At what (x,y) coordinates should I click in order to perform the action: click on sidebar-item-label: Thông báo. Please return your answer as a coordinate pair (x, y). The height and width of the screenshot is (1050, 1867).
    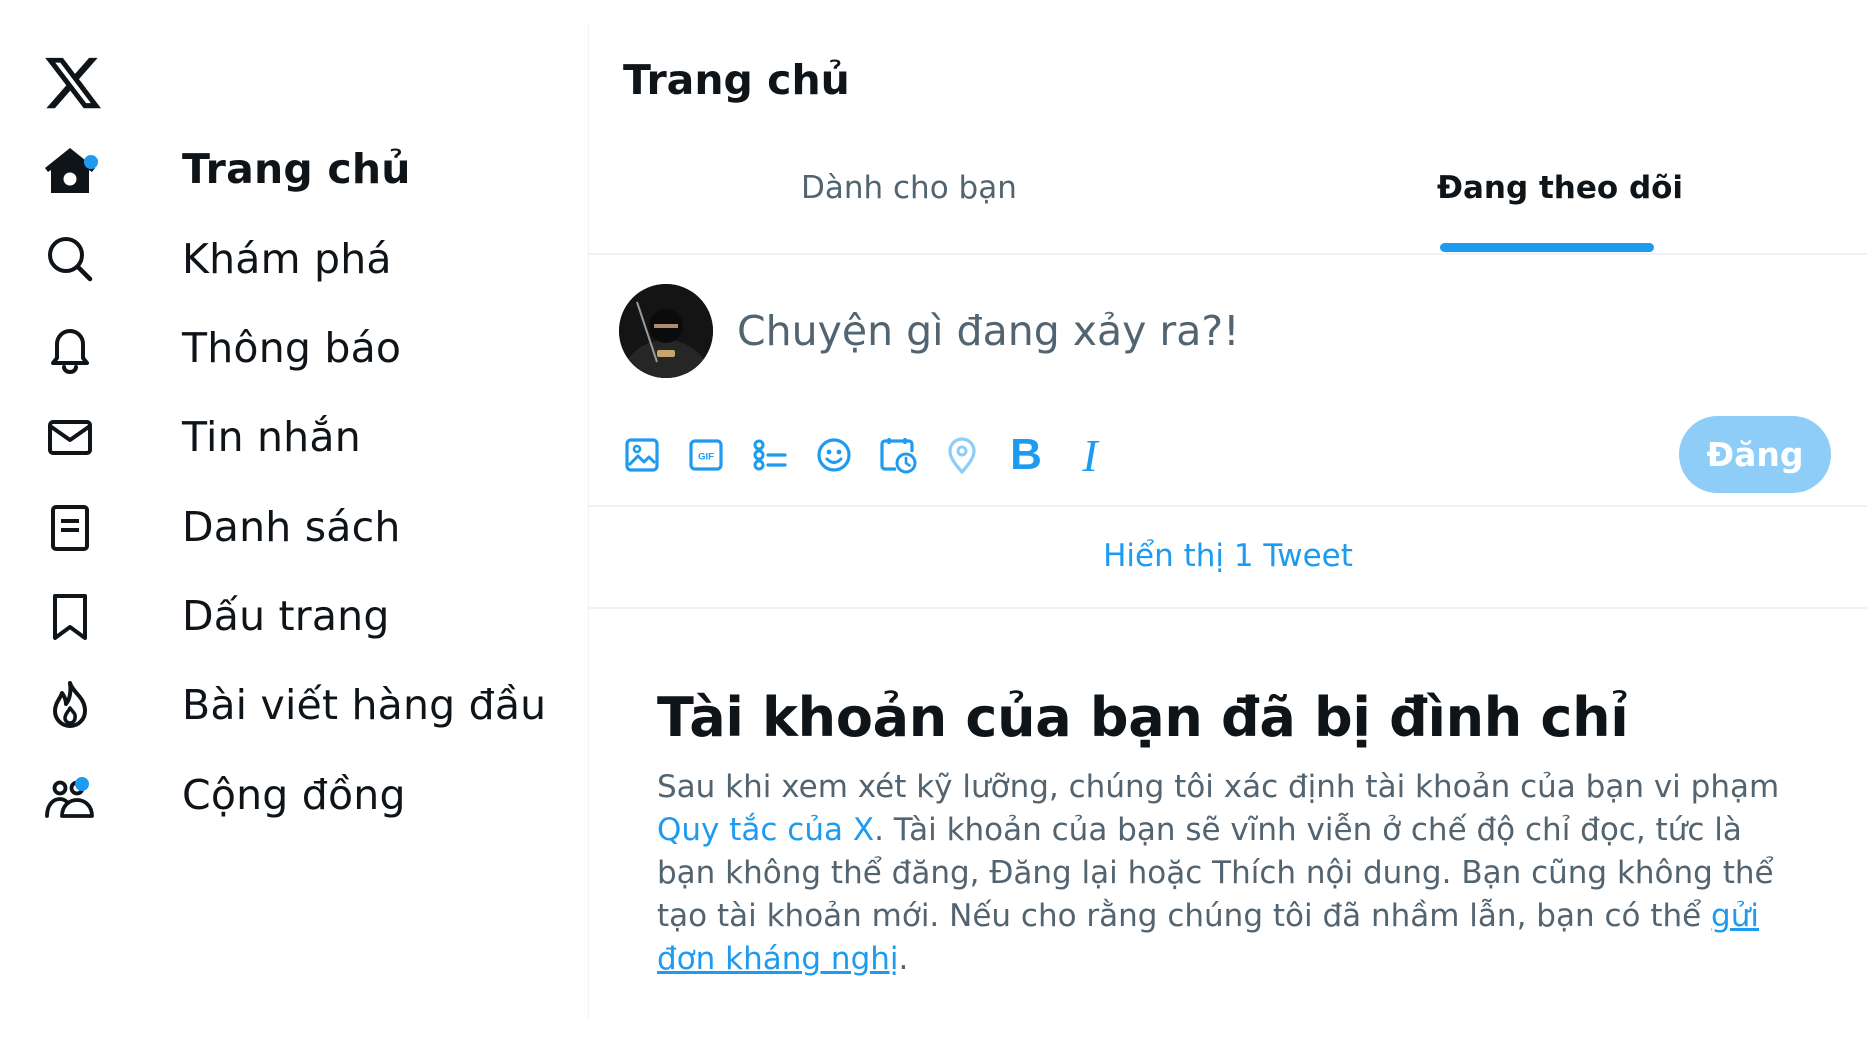
    Looking at the image, I should click on (292, 348).